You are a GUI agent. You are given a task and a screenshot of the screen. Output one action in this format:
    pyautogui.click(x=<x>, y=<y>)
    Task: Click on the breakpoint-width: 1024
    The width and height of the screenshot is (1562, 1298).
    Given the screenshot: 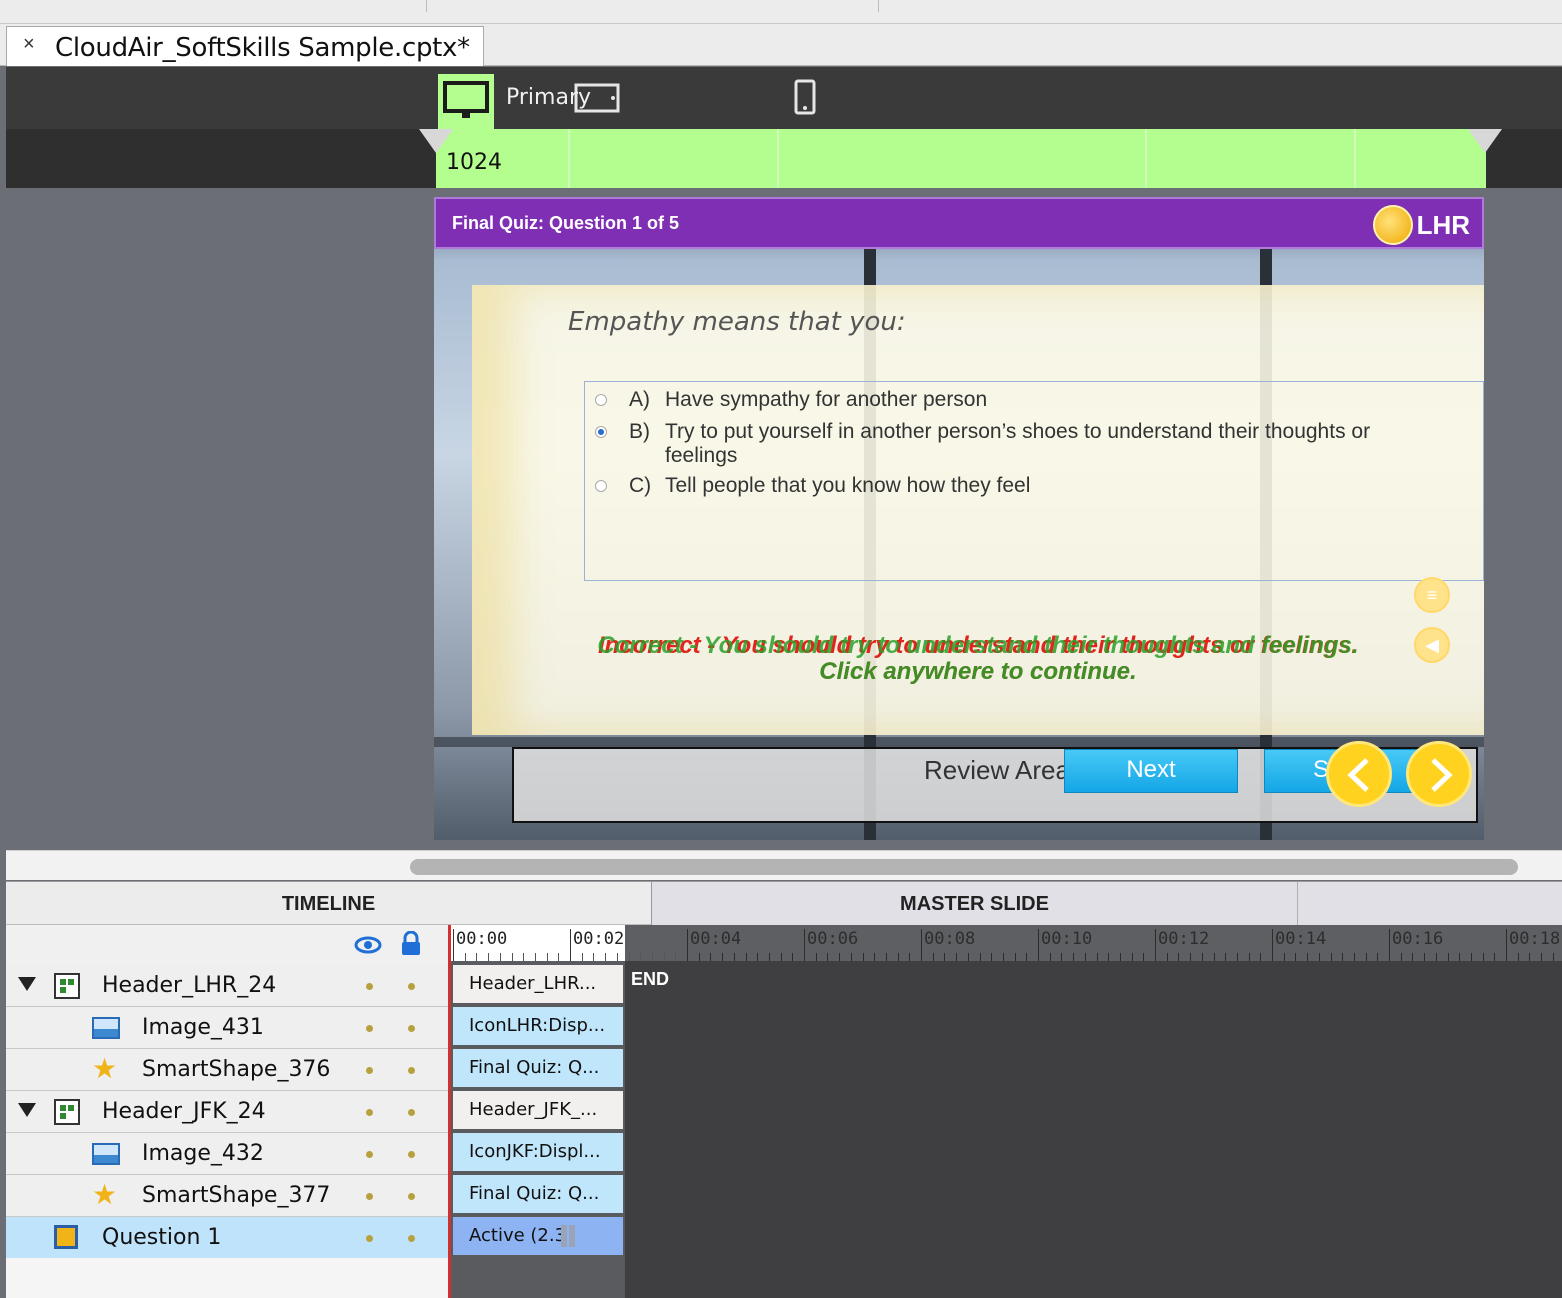 What is the action you would take?
    pyautogui.click(x=474, y=162)
    